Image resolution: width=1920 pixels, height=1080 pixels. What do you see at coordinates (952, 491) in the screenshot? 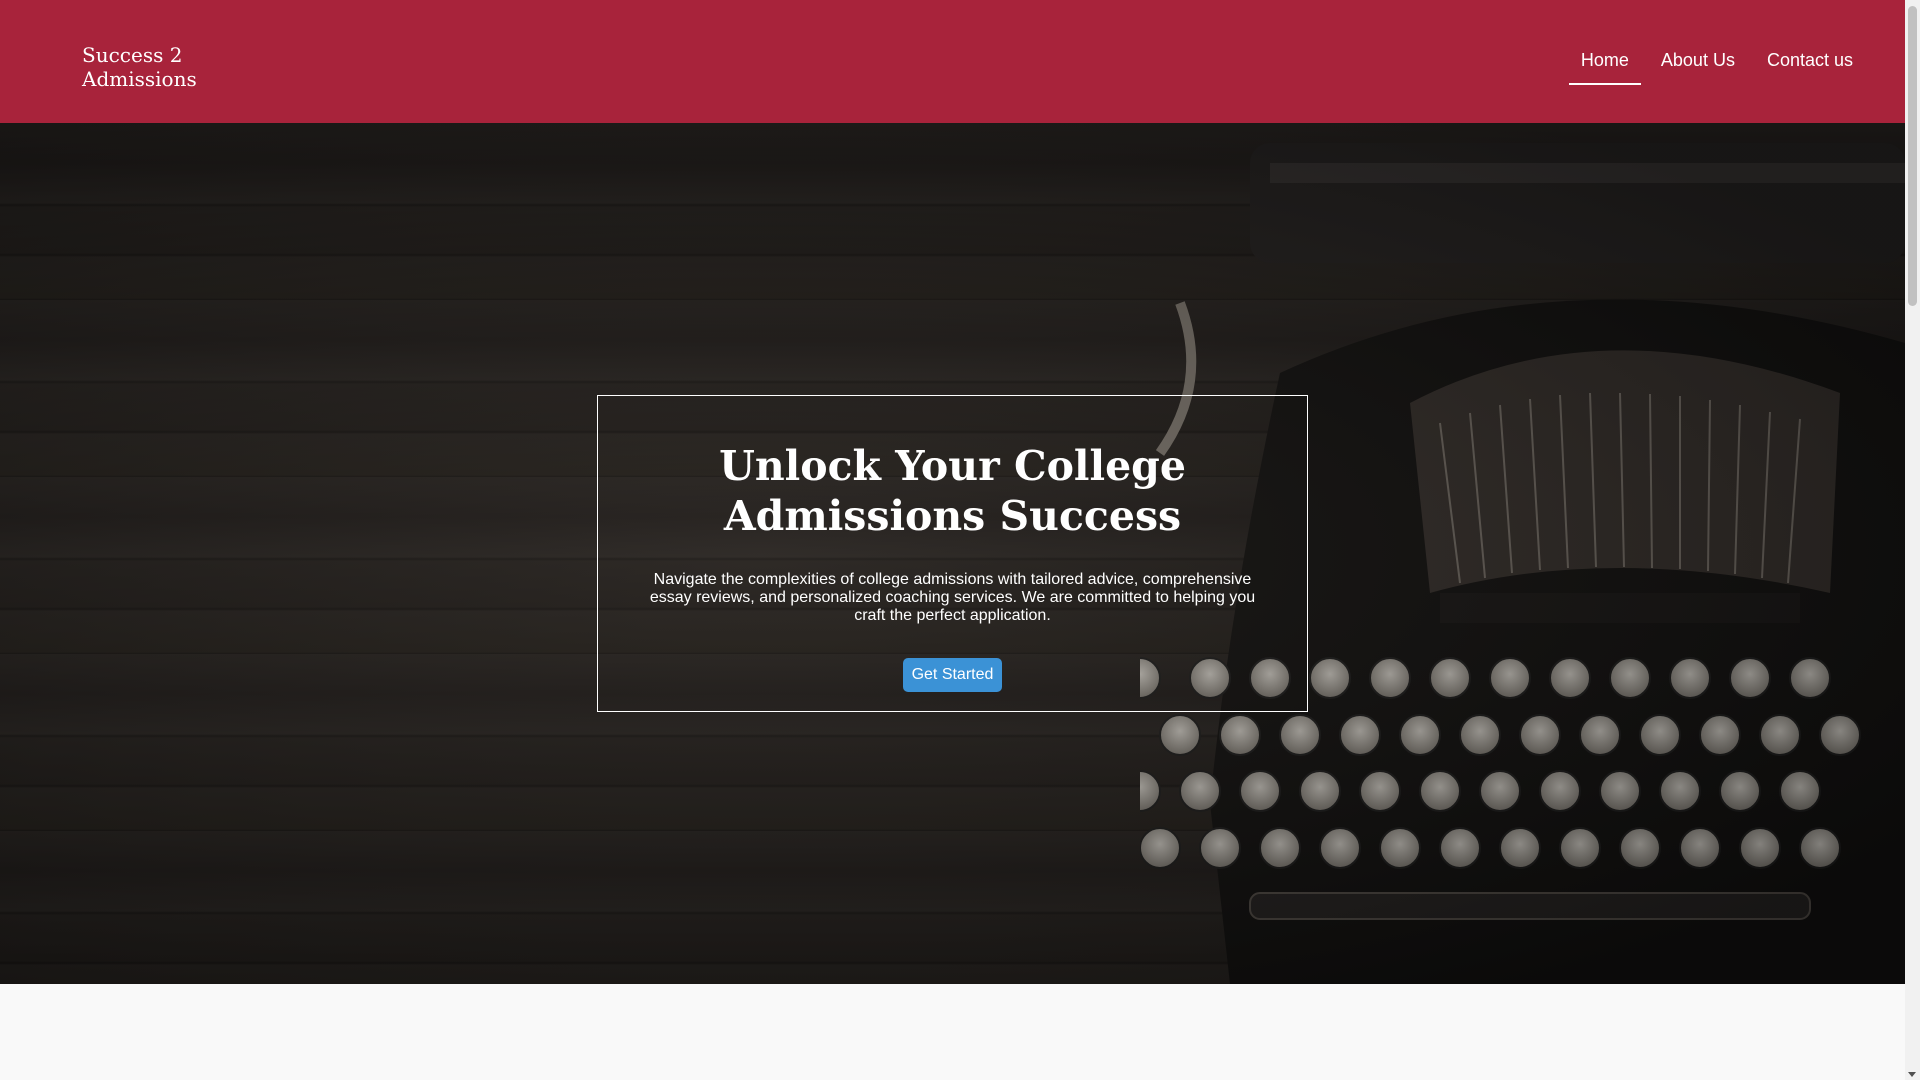
I see `hero-title: Unlock Your College Admissions Success` at bounding box center [952, 491].